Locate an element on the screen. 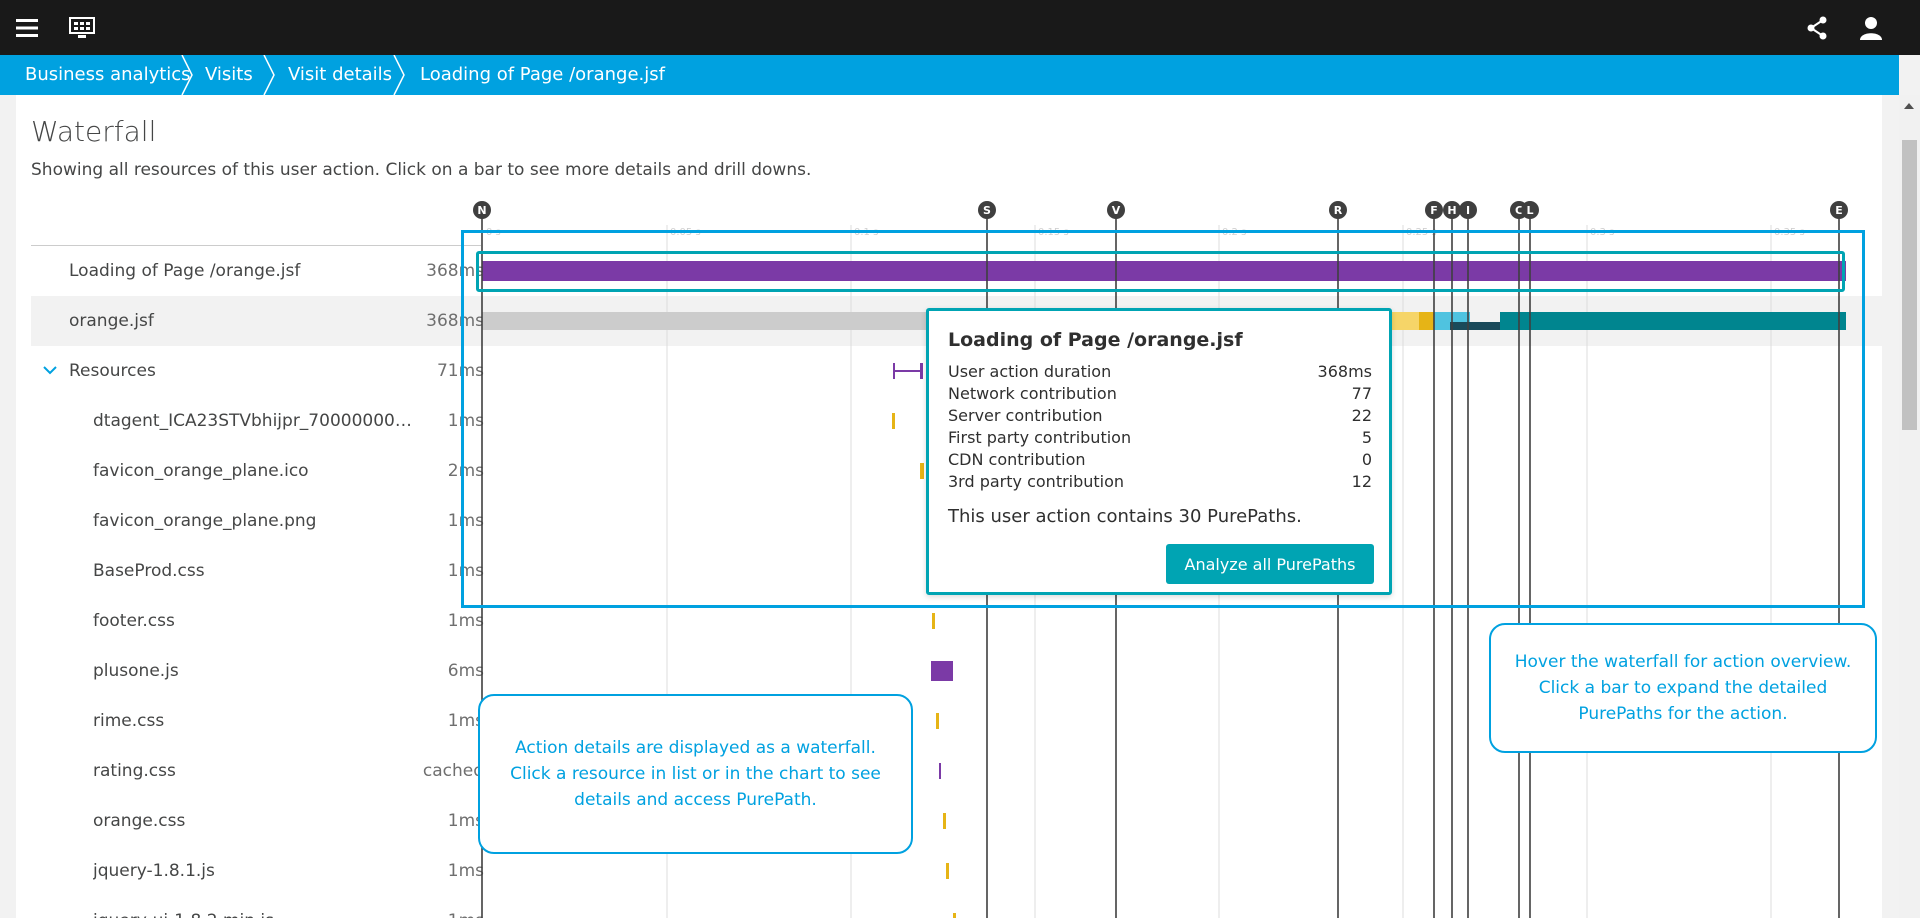 This screenshot has height=918, width=1920. timing-marker-n: N is located at coordinates (482, 210).